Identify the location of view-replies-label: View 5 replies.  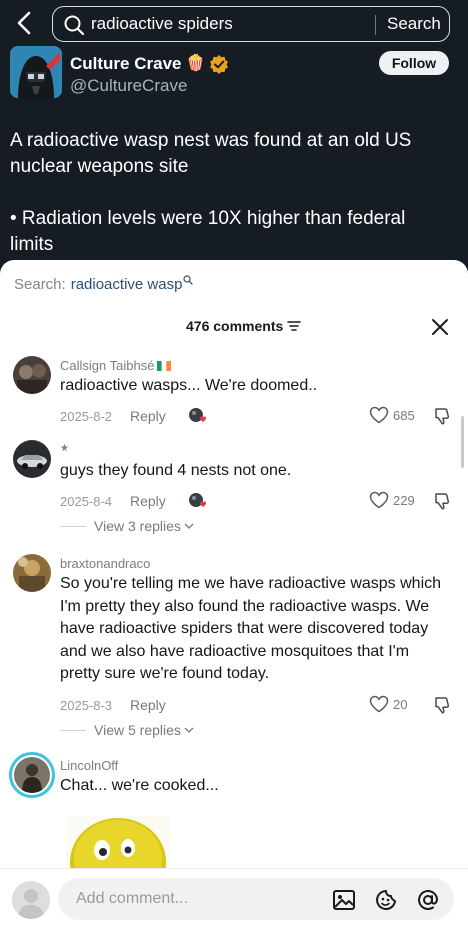
(137, 730).